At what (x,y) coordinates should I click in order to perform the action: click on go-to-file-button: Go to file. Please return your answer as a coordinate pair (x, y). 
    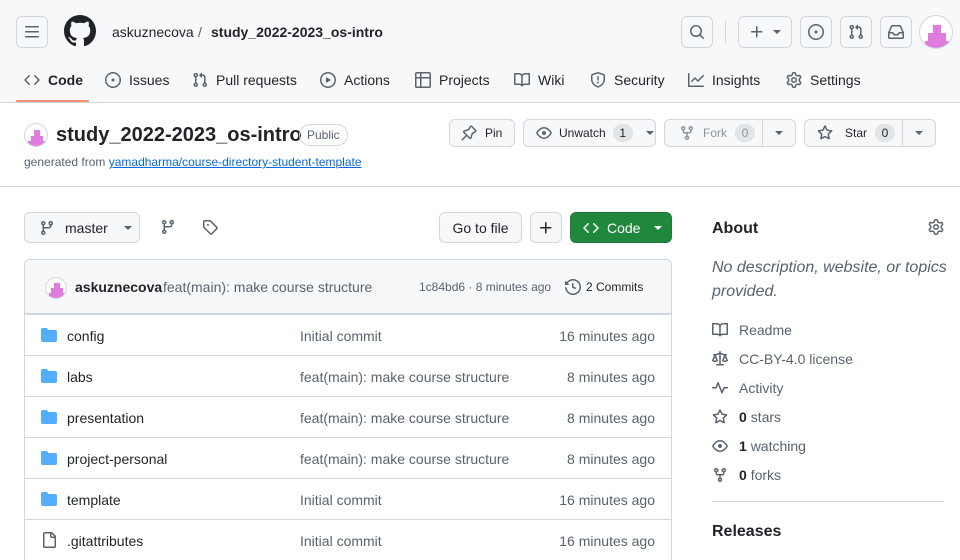
    Looking at the image, I should click on (480, 227).